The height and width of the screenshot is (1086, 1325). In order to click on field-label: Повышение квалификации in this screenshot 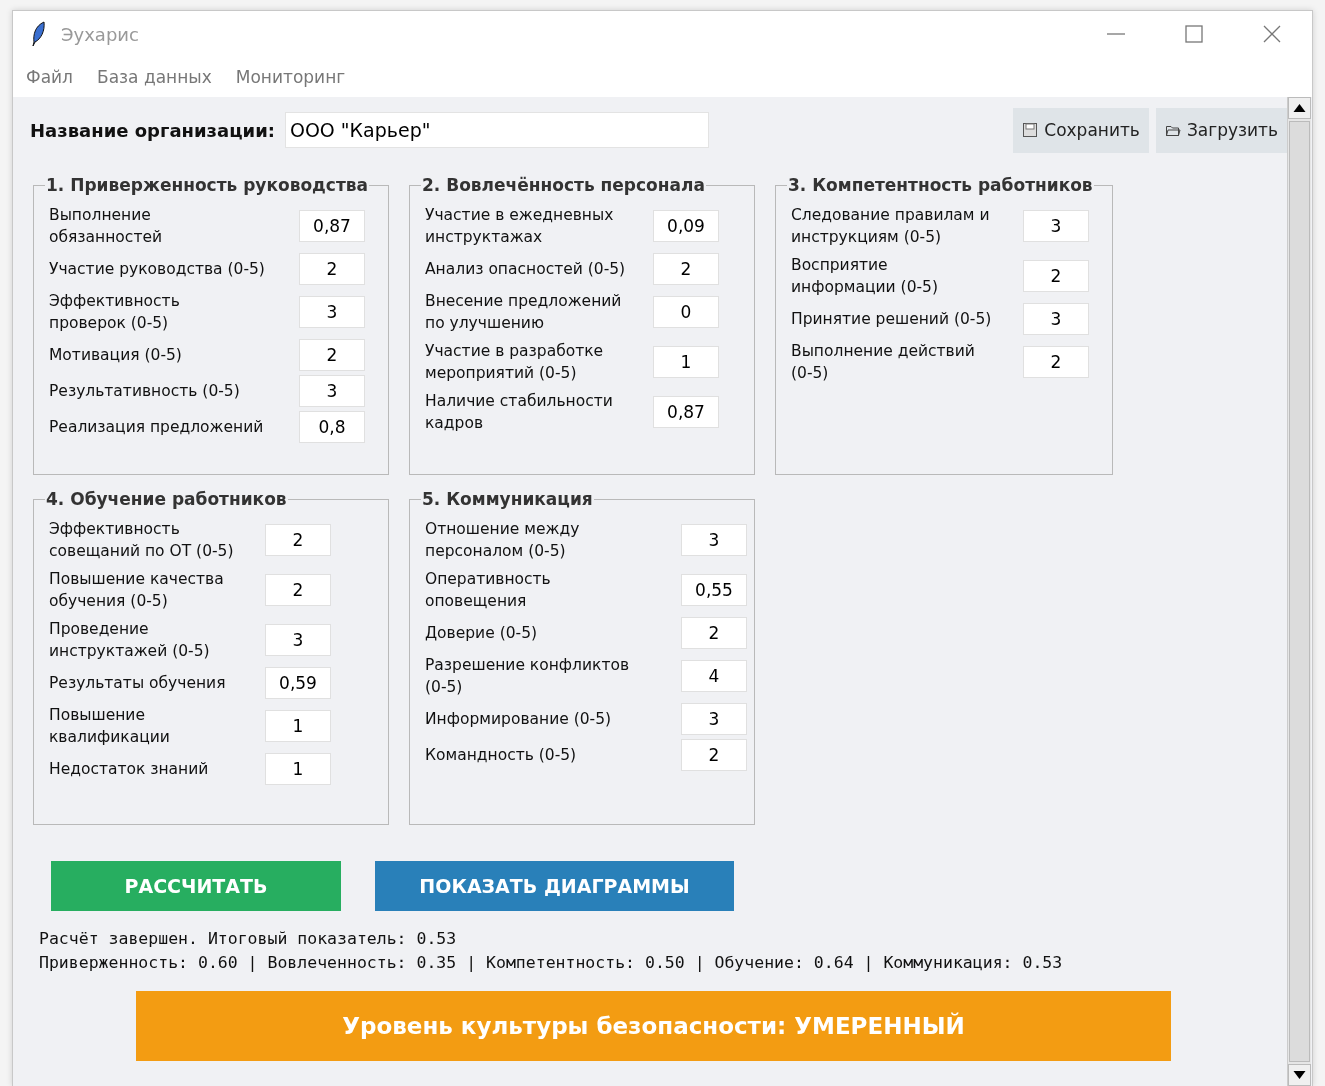, I will do `click(110, 726)`.